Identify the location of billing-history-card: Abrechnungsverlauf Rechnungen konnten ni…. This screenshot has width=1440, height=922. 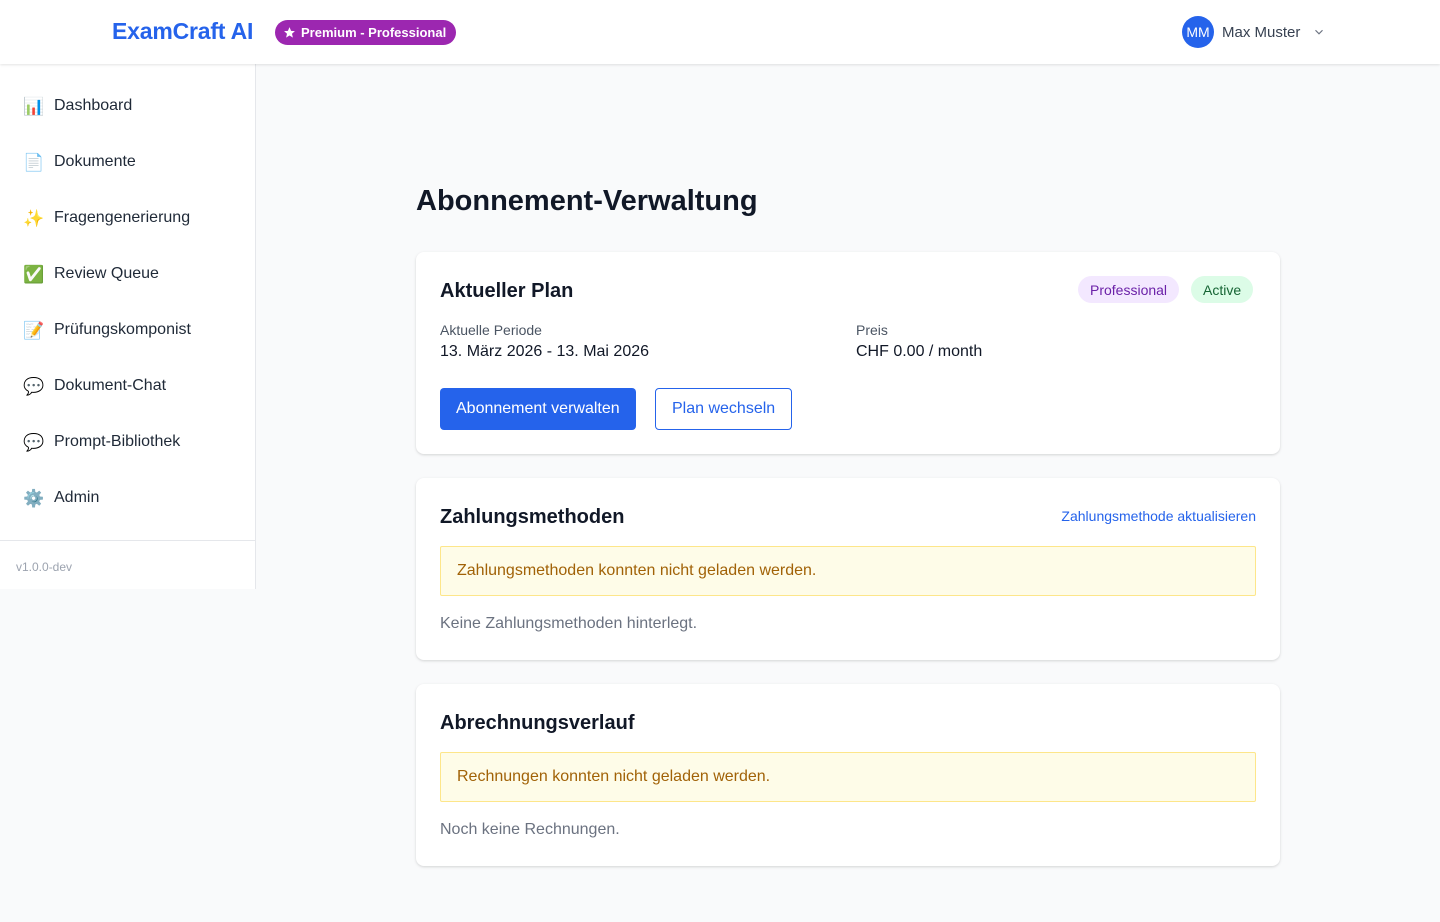
(848, 775).